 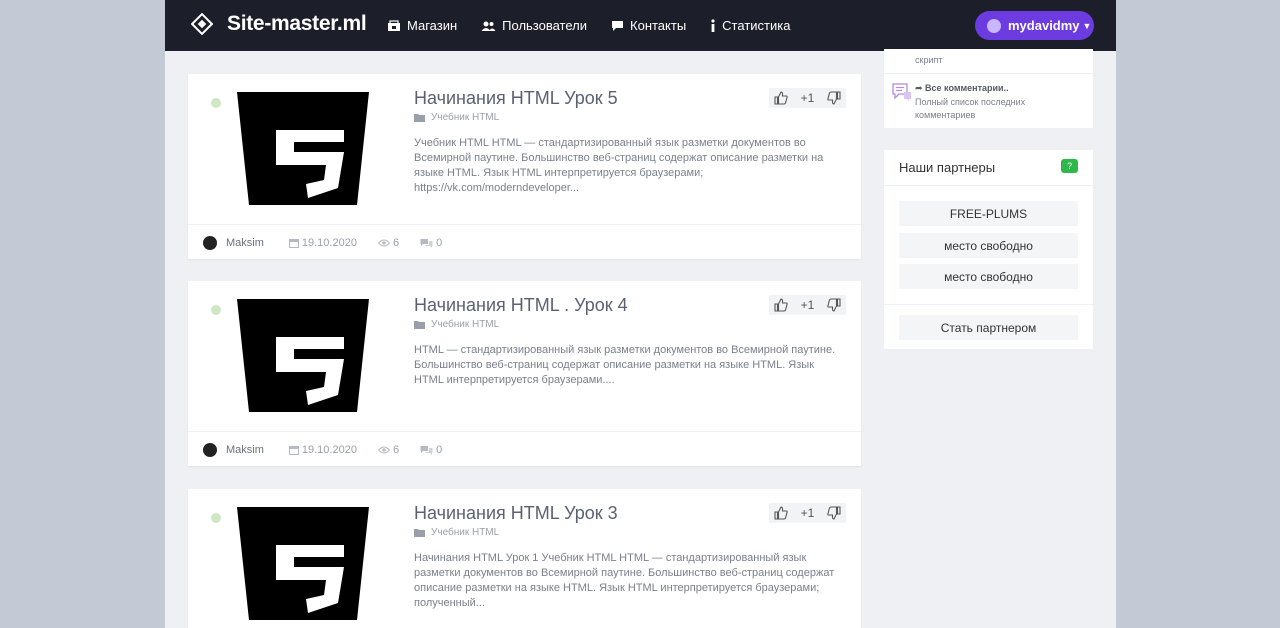 What do you see at coordinates (488, 26) in the screenshot?
I see `users-icon` at bounding box center [488, 26].